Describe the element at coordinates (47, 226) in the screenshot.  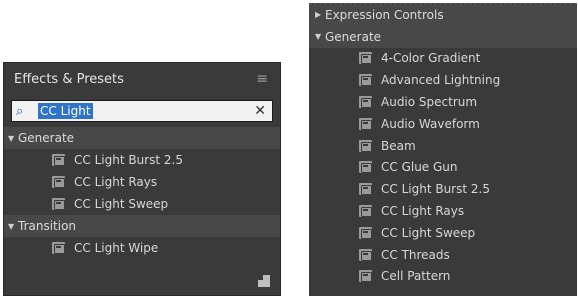
I see `category-label: Transition` at that location.